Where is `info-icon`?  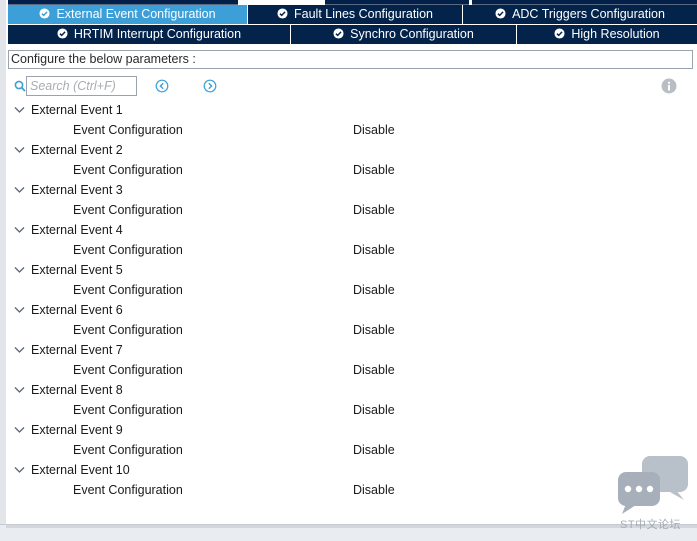 info-icon is located at coordinates (669, 86).